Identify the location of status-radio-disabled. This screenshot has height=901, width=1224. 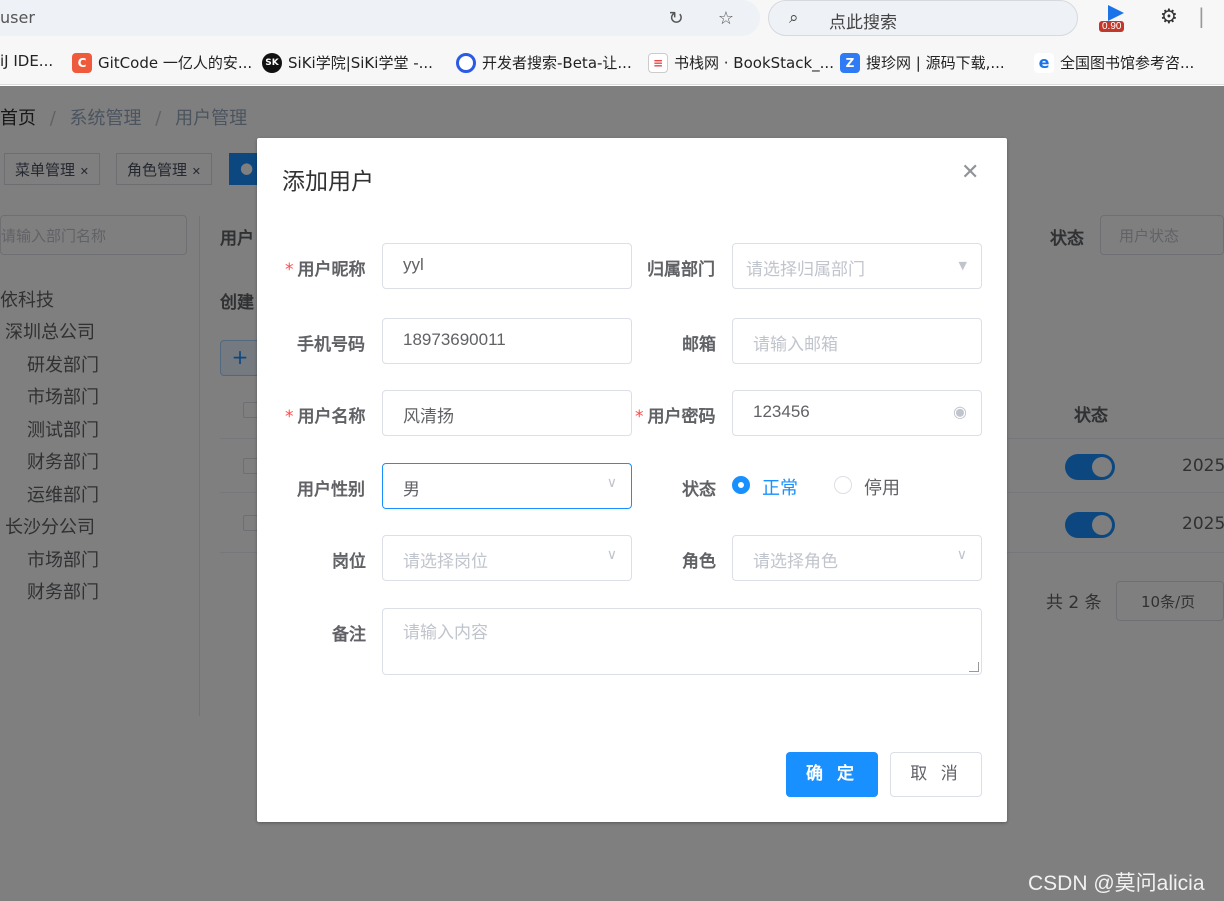
(843, 485).